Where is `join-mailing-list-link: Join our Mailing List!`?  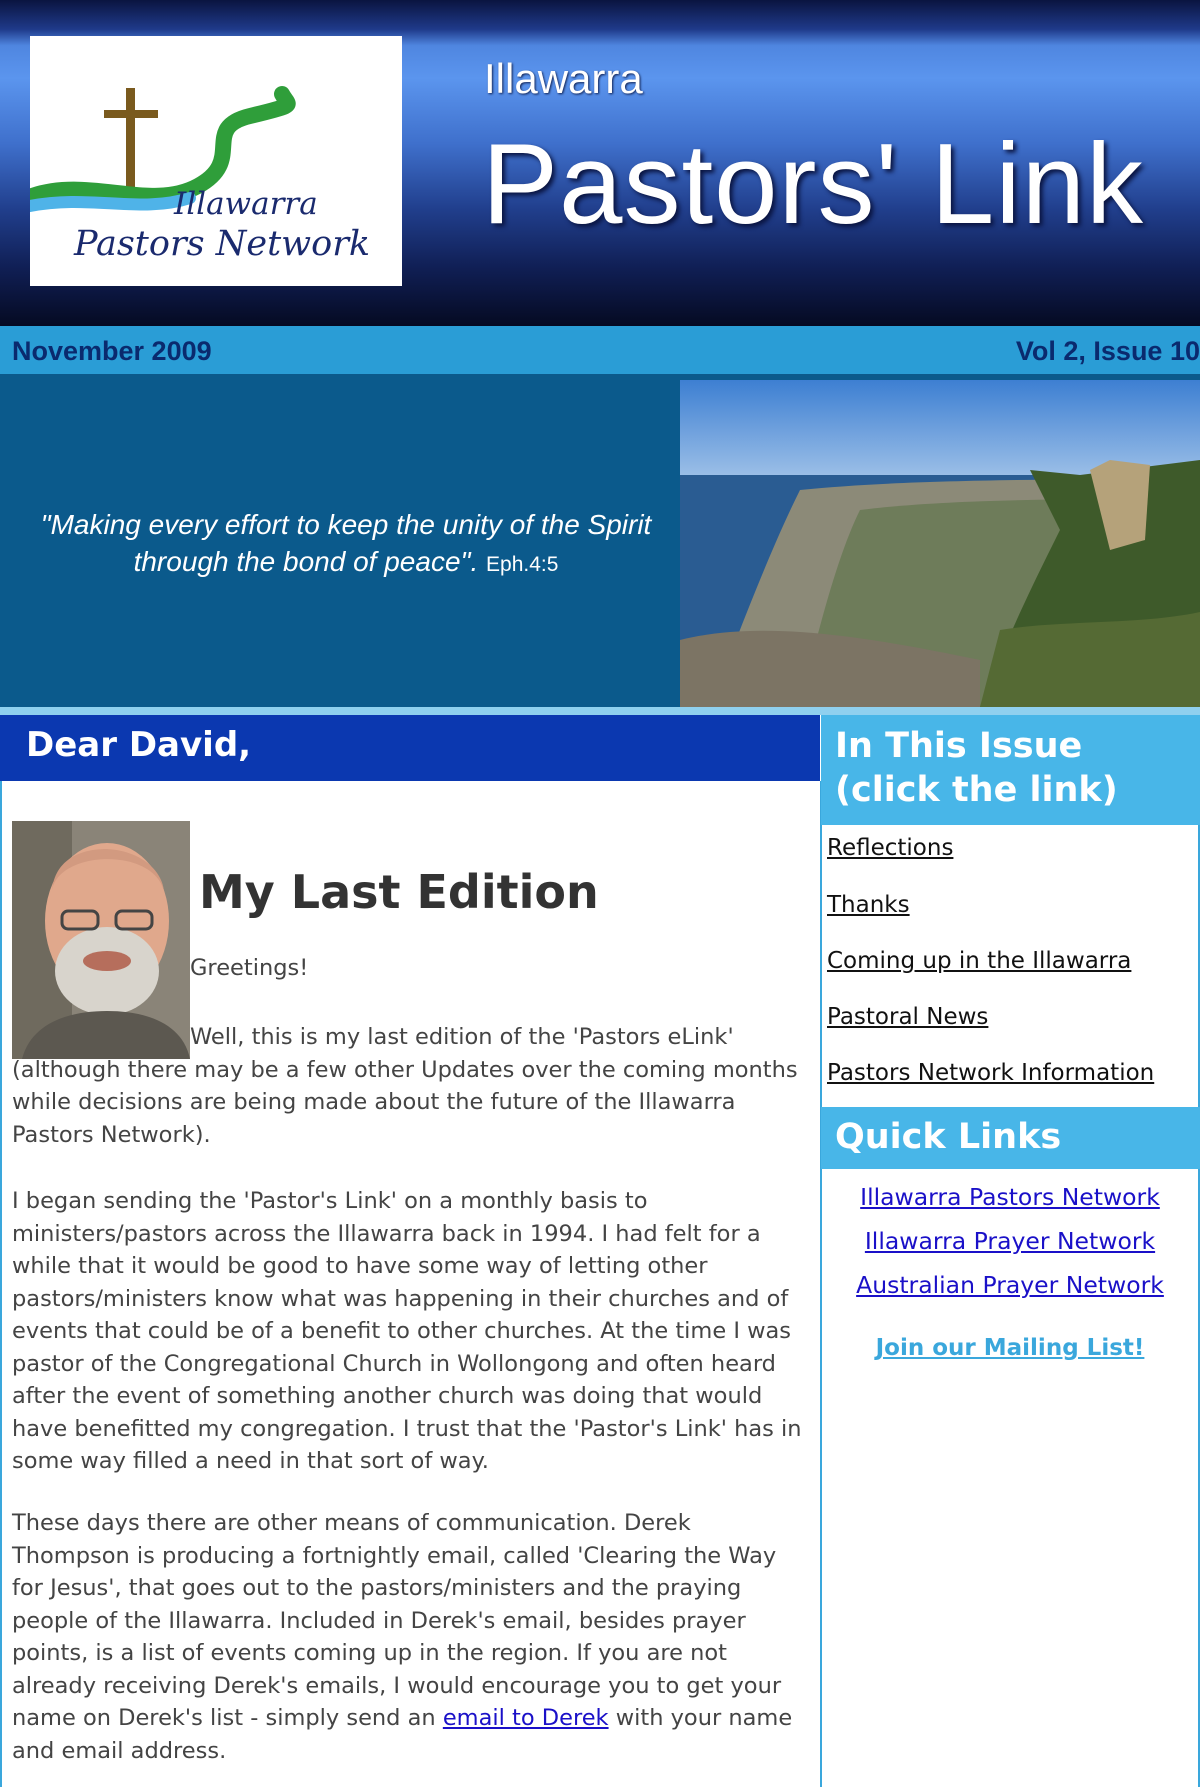
join-mailing-list-link: Join our Mailing List! is located at coordinates (1010, 1348).